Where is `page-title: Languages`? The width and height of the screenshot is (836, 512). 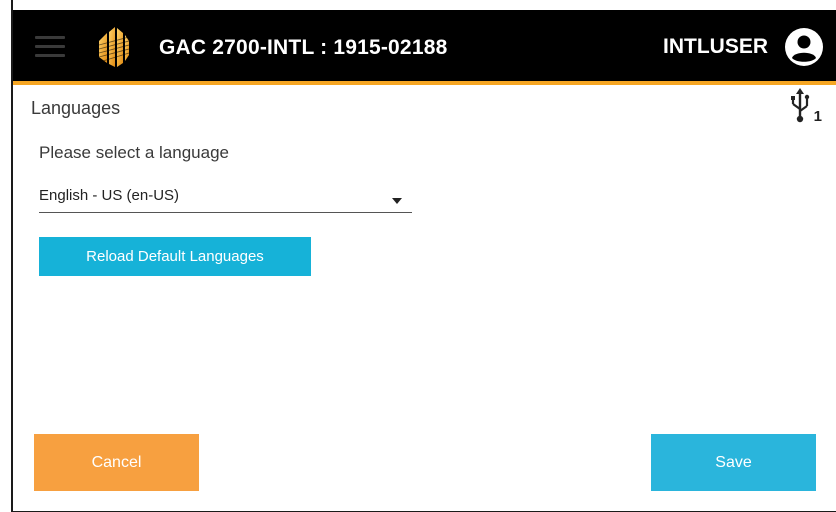
page-title: Languages is located at coordinates (76, 108).